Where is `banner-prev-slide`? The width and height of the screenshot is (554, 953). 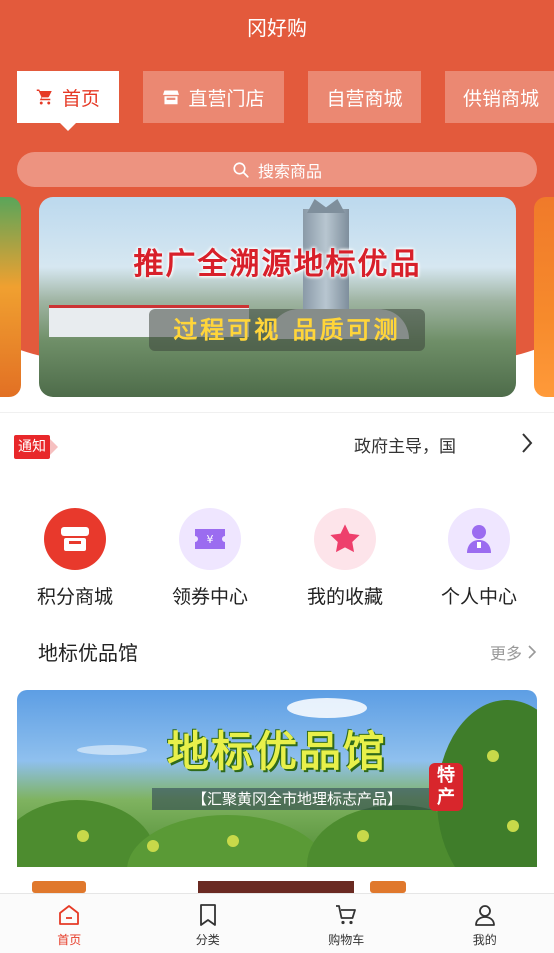 banner-prev-slide is located at coordinates (10, 297).